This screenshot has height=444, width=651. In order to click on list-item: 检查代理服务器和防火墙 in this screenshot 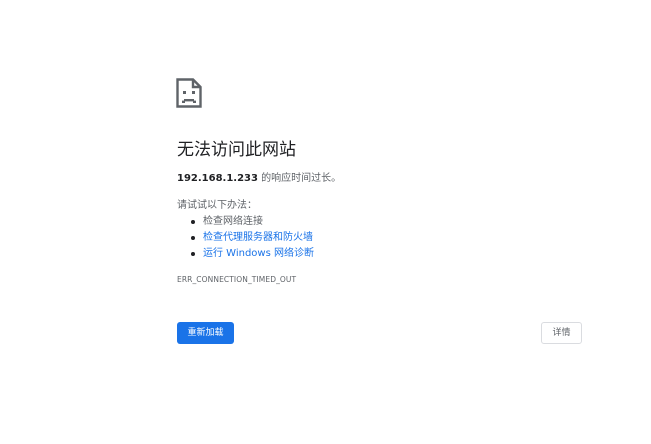, I will do `click(245, 238)`.